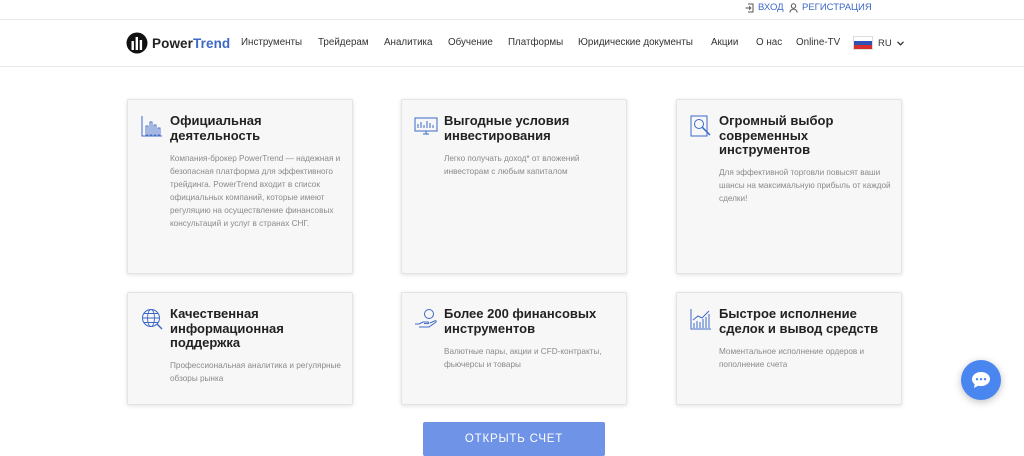 This screenshot has height=456, width=1024. What do you see at coordinates (152, 319) in the screenshot?
I see `globe-support-icon` at bounding box center [152, 319].